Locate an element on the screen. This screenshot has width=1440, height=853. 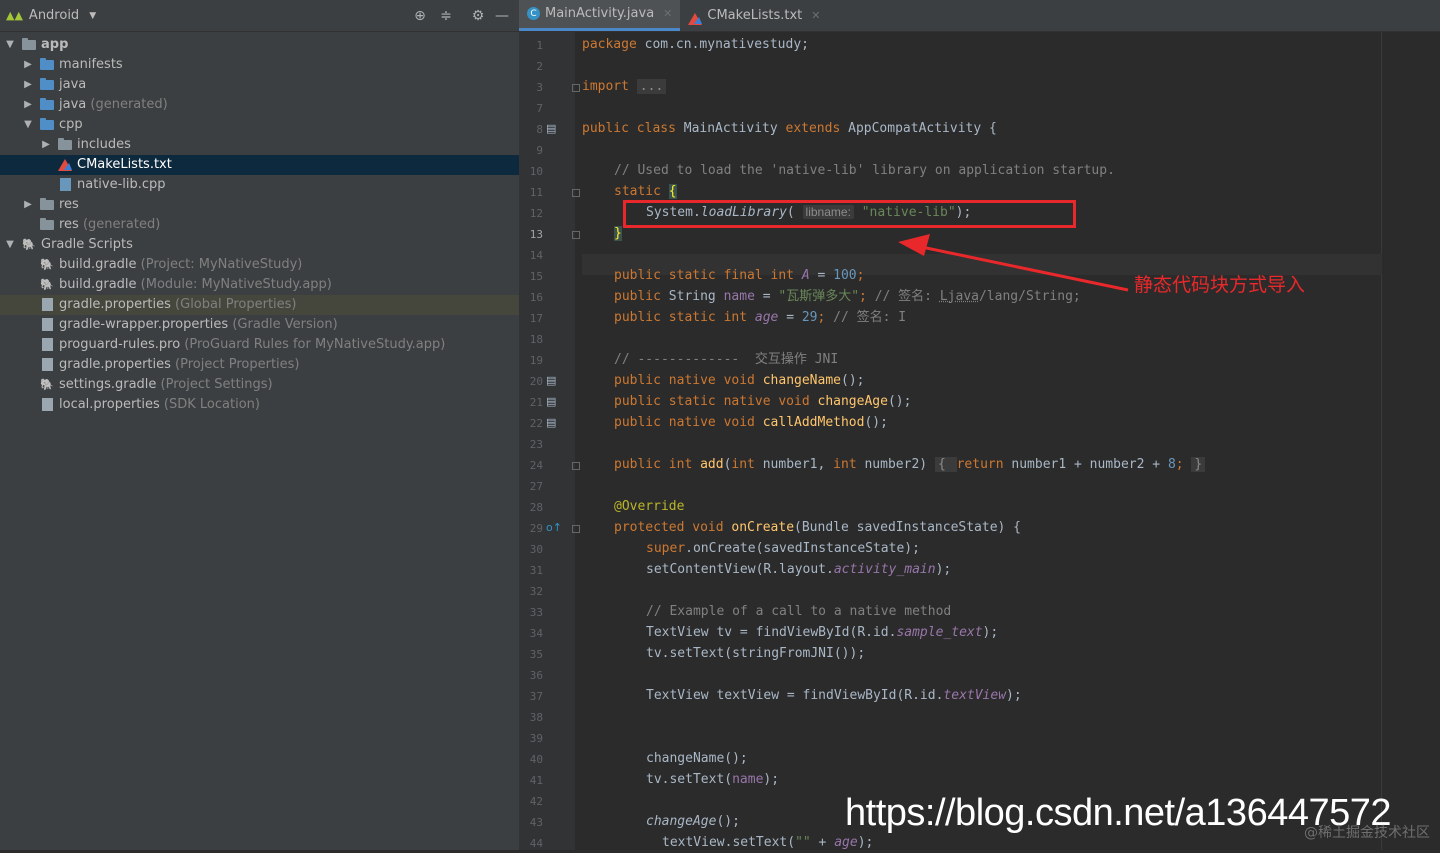
type-name: String is located at coordinates (696, 296).